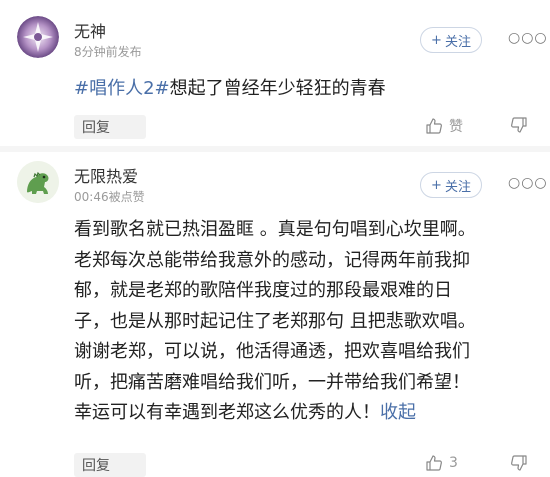 The width and height of the screenshot is (550, 477). I want to click on content-line: 看到歌名就已热泪盈眶 。真是句句唱到心坎里啊。, so click(275, 229).